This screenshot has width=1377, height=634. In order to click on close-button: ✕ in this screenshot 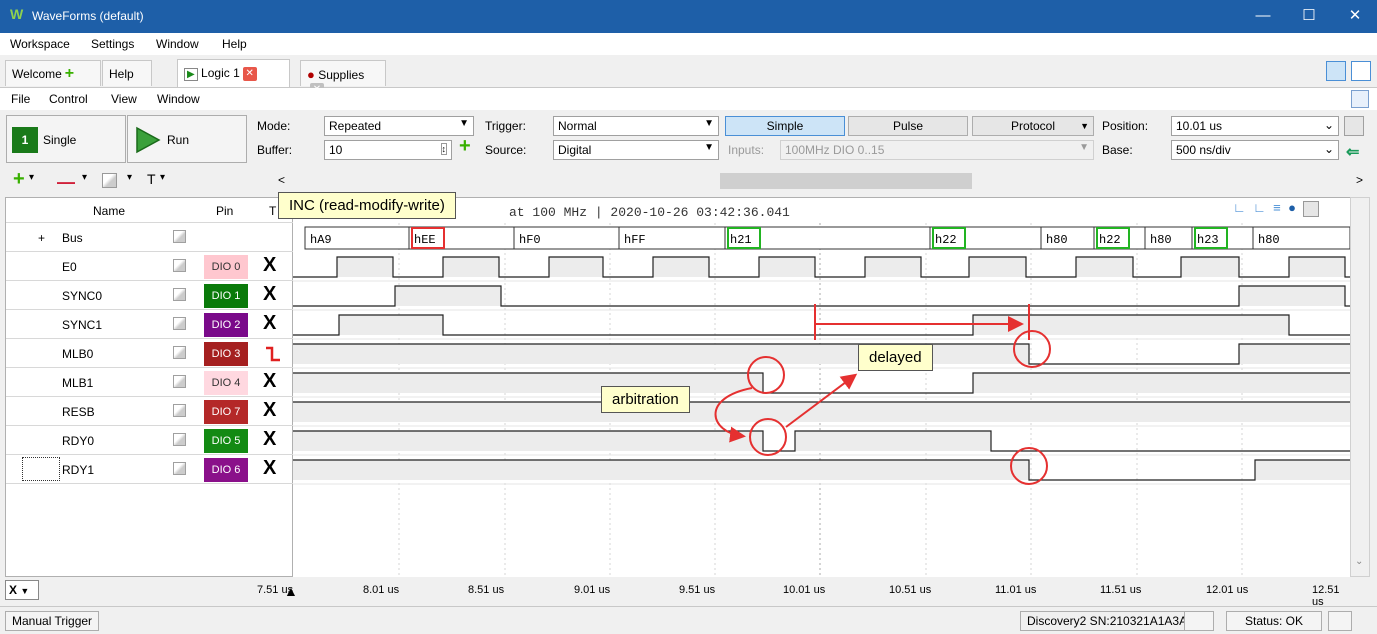, I will do `click(1355, 16)`.